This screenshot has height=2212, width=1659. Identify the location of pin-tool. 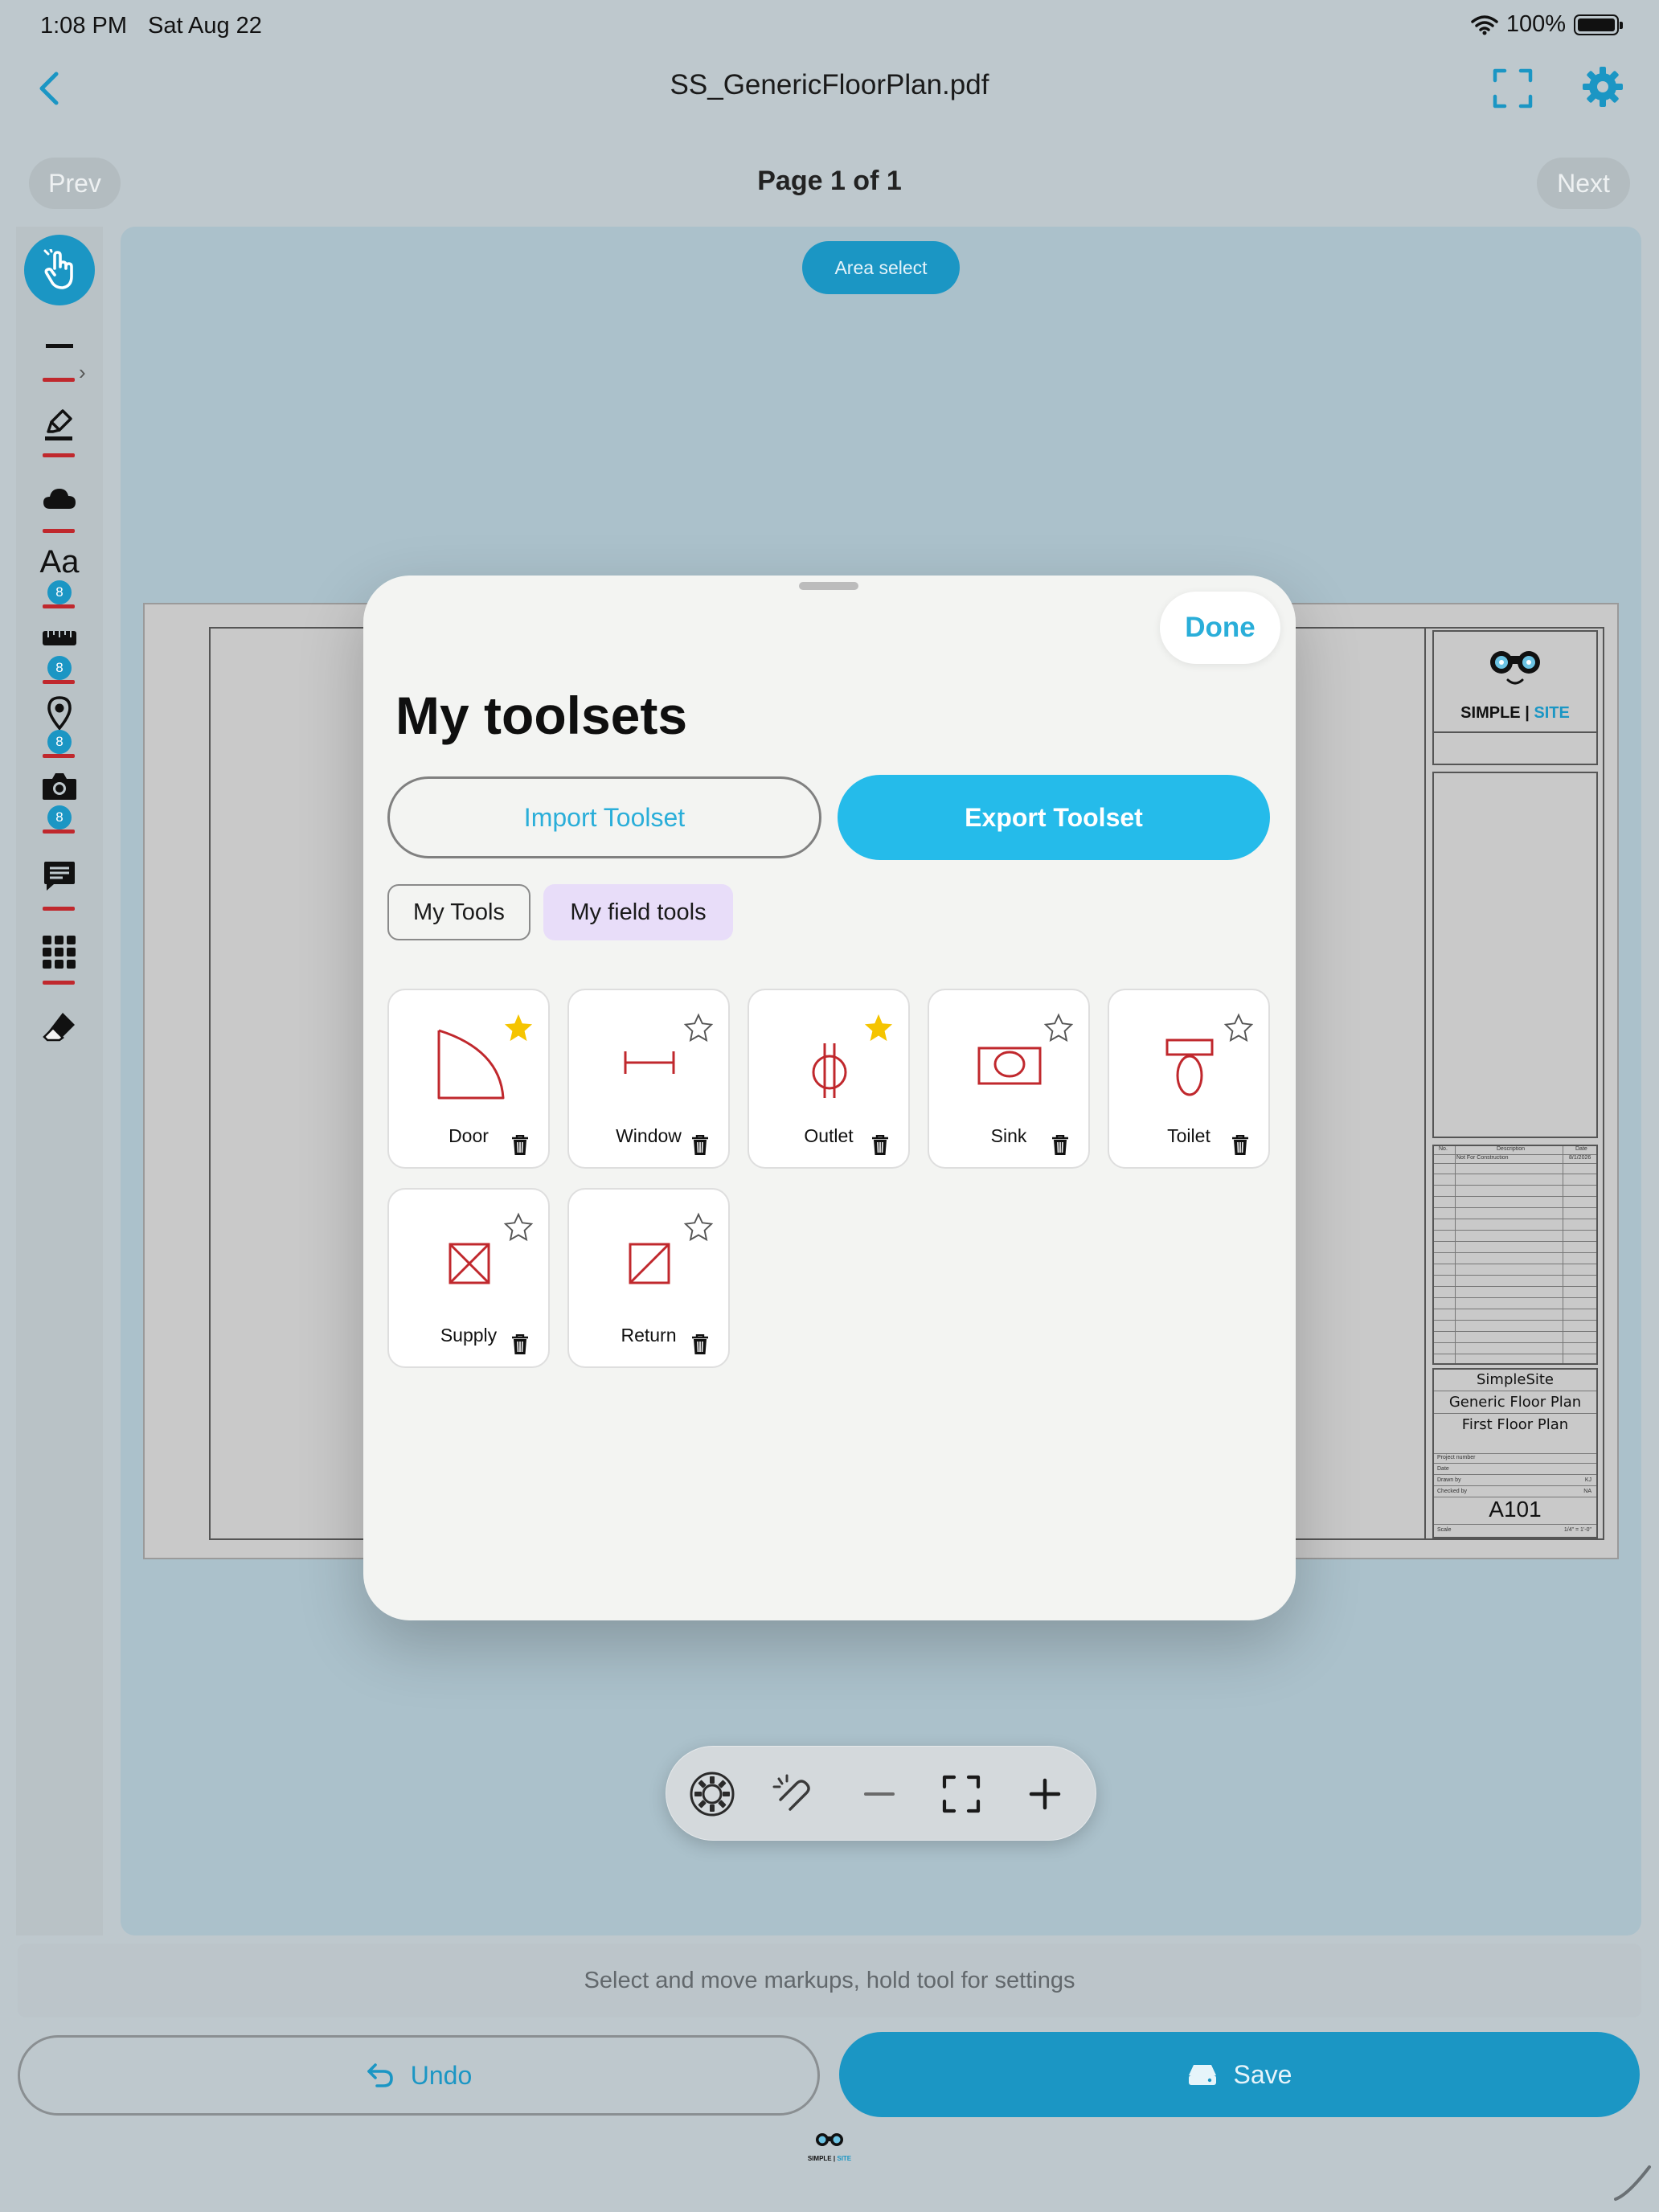
(59, 712).